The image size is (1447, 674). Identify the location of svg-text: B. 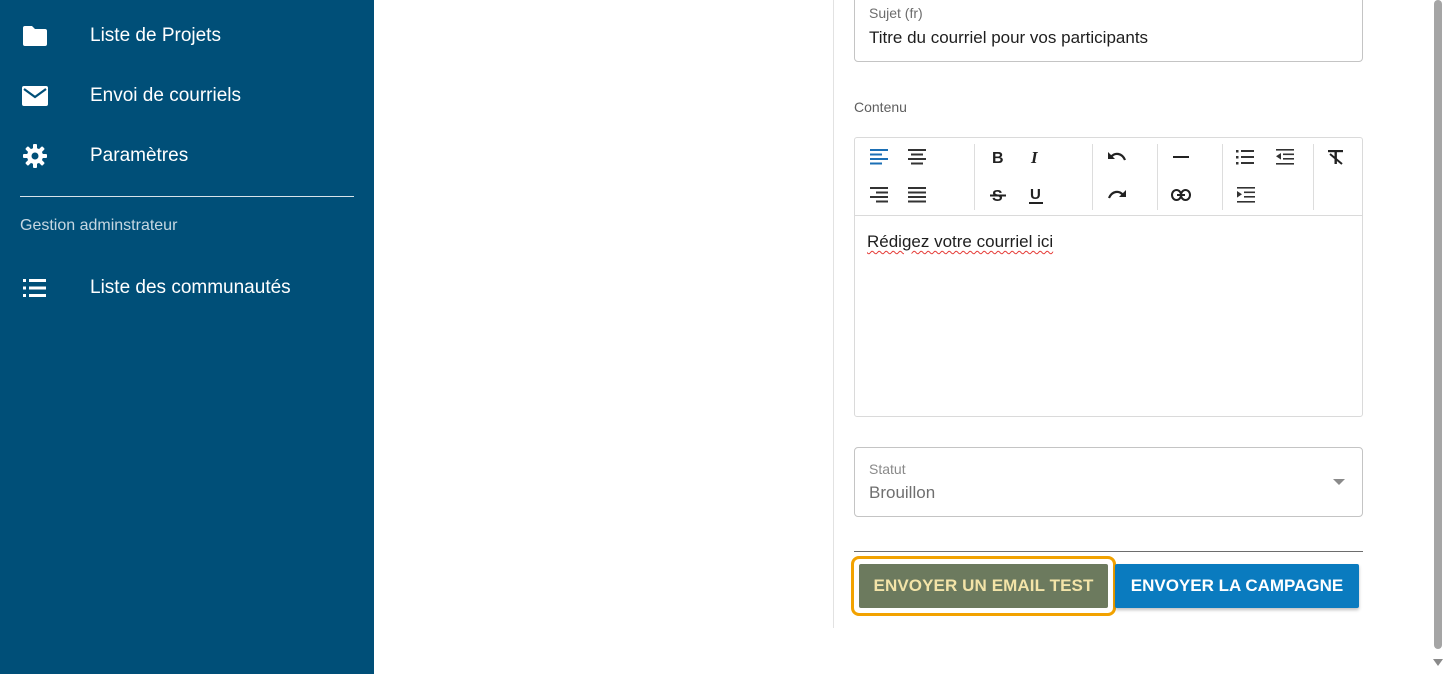
(998, 157).